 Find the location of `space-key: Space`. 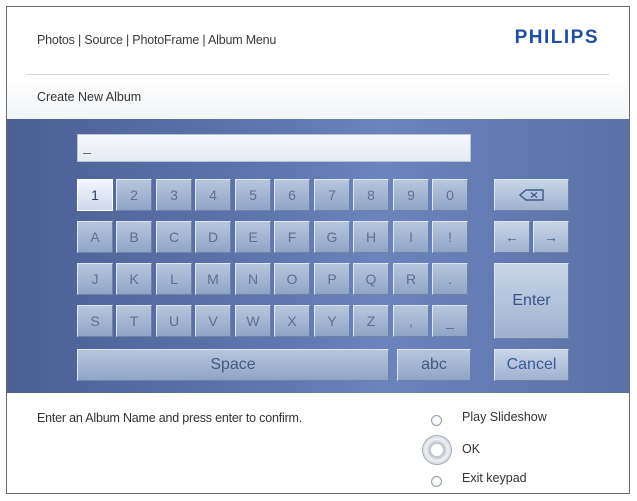

space-key: Space is located at coordinates (233, 365).